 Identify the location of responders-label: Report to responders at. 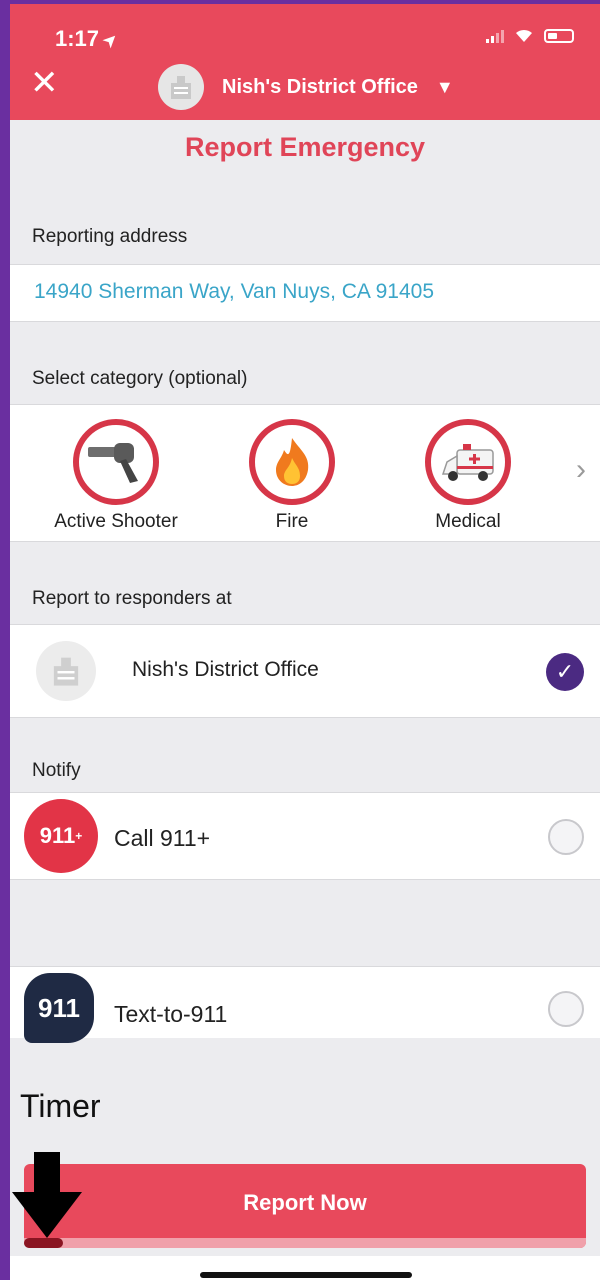
(132, 598).